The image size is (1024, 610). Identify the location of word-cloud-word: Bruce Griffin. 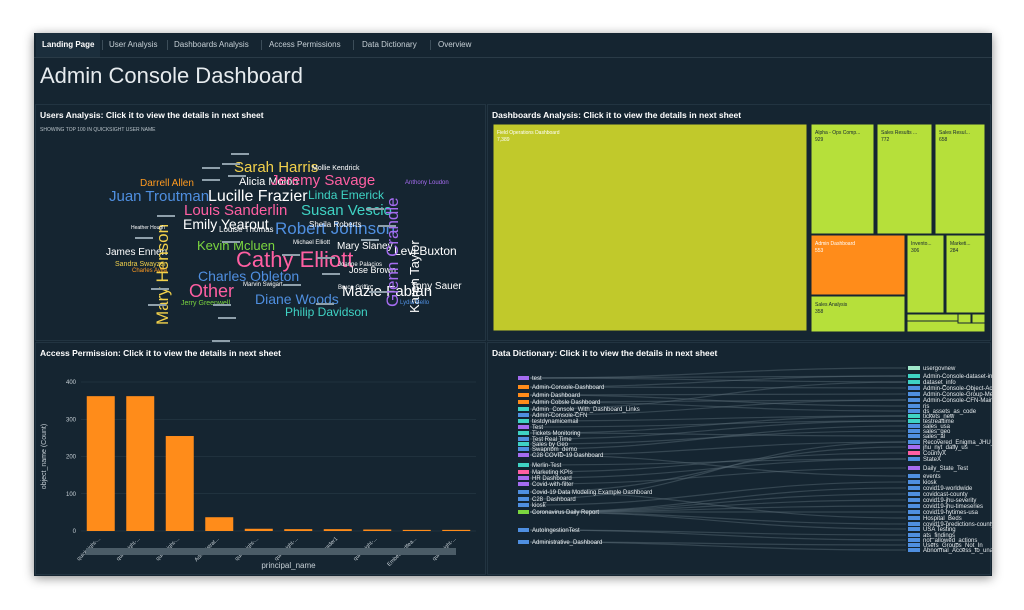
(354, 288).